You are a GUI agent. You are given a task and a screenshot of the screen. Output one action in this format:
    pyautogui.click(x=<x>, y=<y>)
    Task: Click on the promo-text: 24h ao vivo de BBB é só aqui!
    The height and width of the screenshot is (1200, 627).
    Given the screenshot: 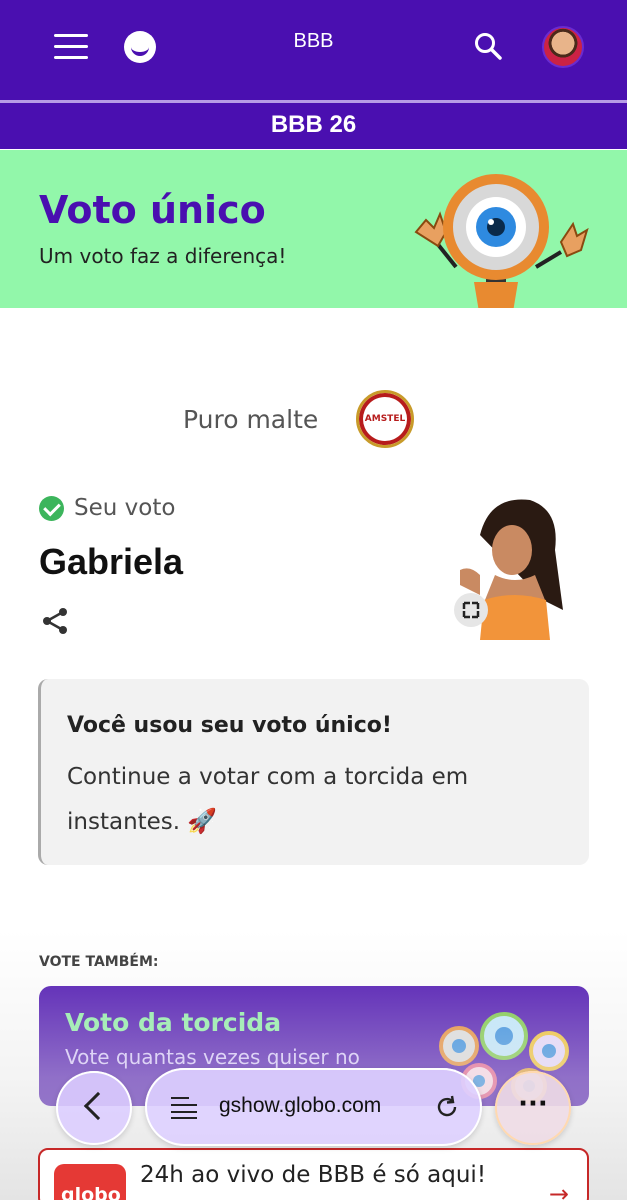 What is the action you would take?
    pyautogui.click(x=313, y=1175)
    